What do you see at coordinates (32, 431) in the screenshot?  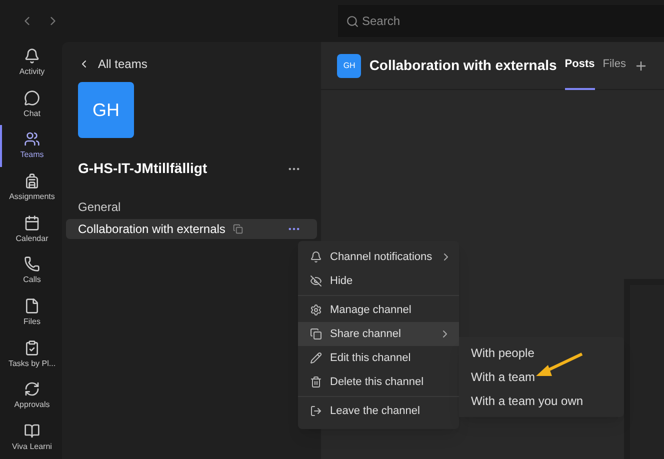 I see `book-icon` at bounding box center [32, 431].